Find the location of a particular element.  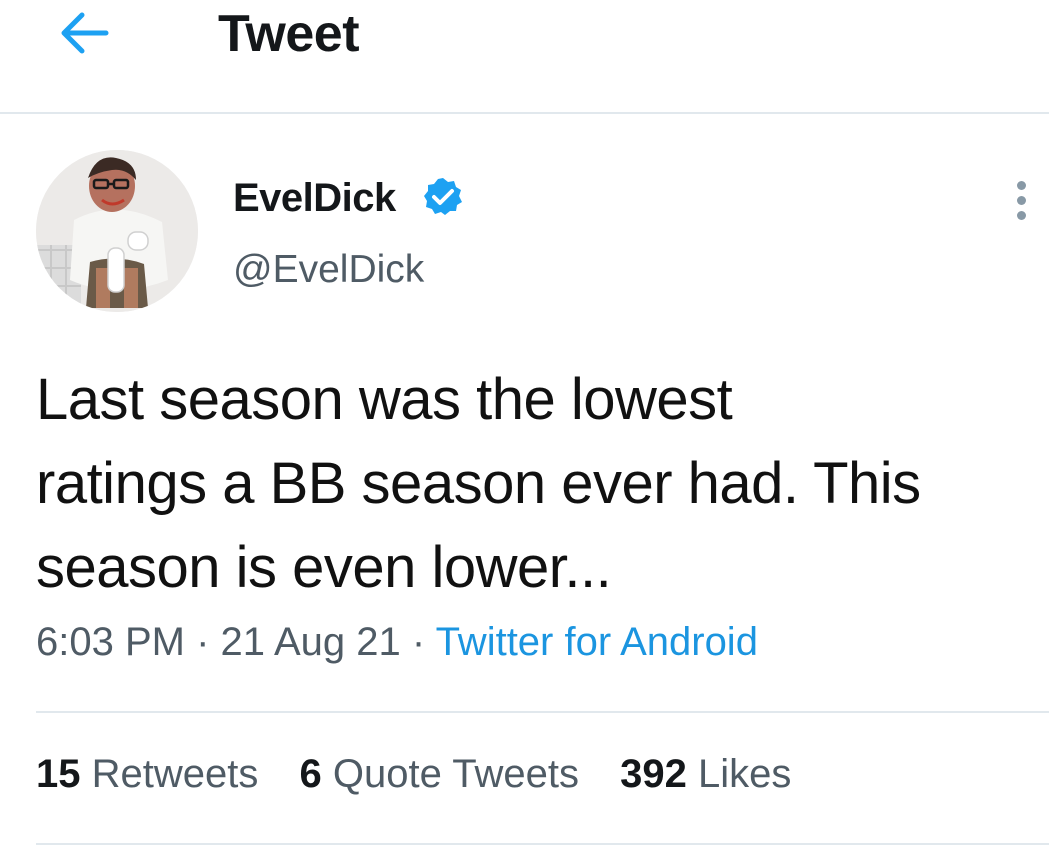

tweet-time: 6:03 PM is located at coordinates (110, 642).